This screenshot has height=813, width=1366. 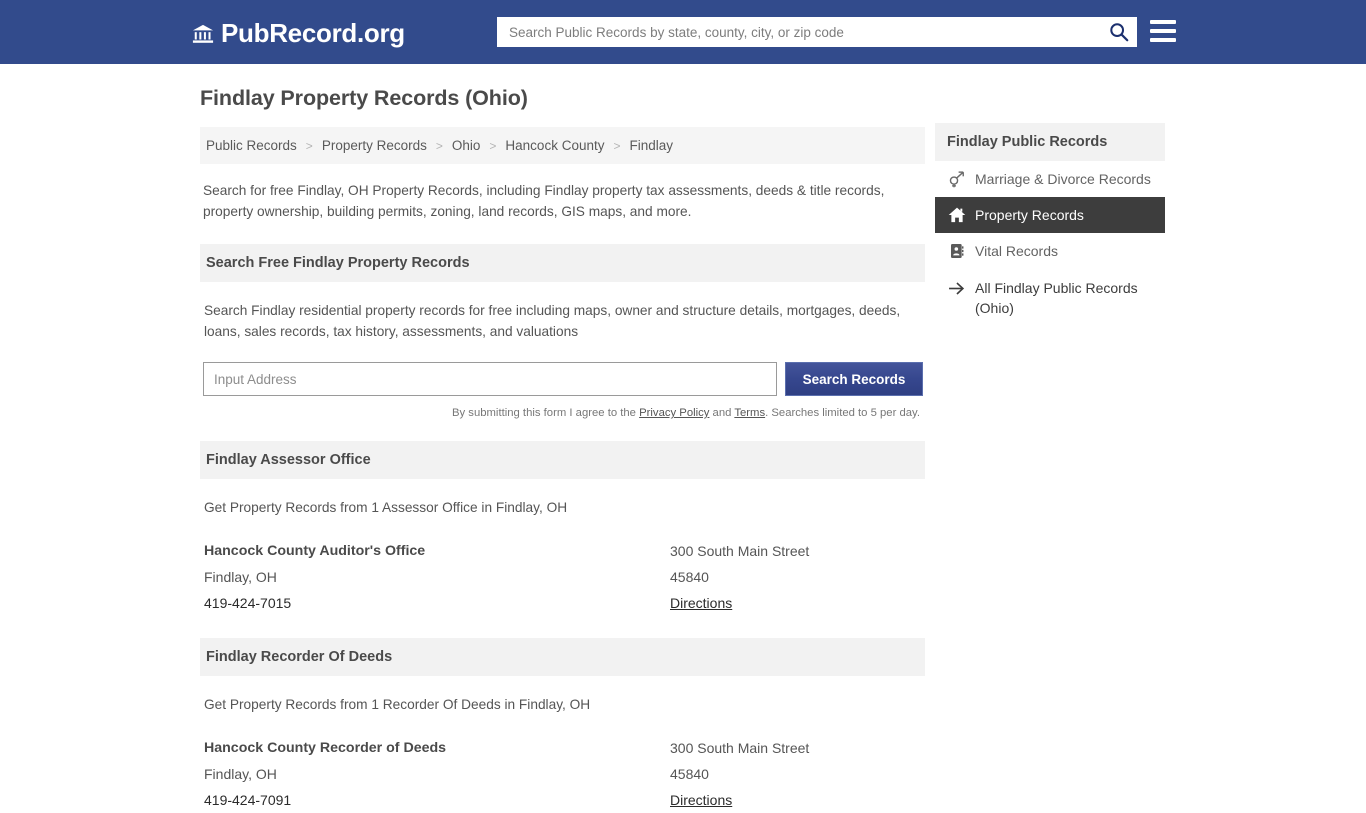 I want to click on hamburger-menu-icon, so click(x=1163, y=32).